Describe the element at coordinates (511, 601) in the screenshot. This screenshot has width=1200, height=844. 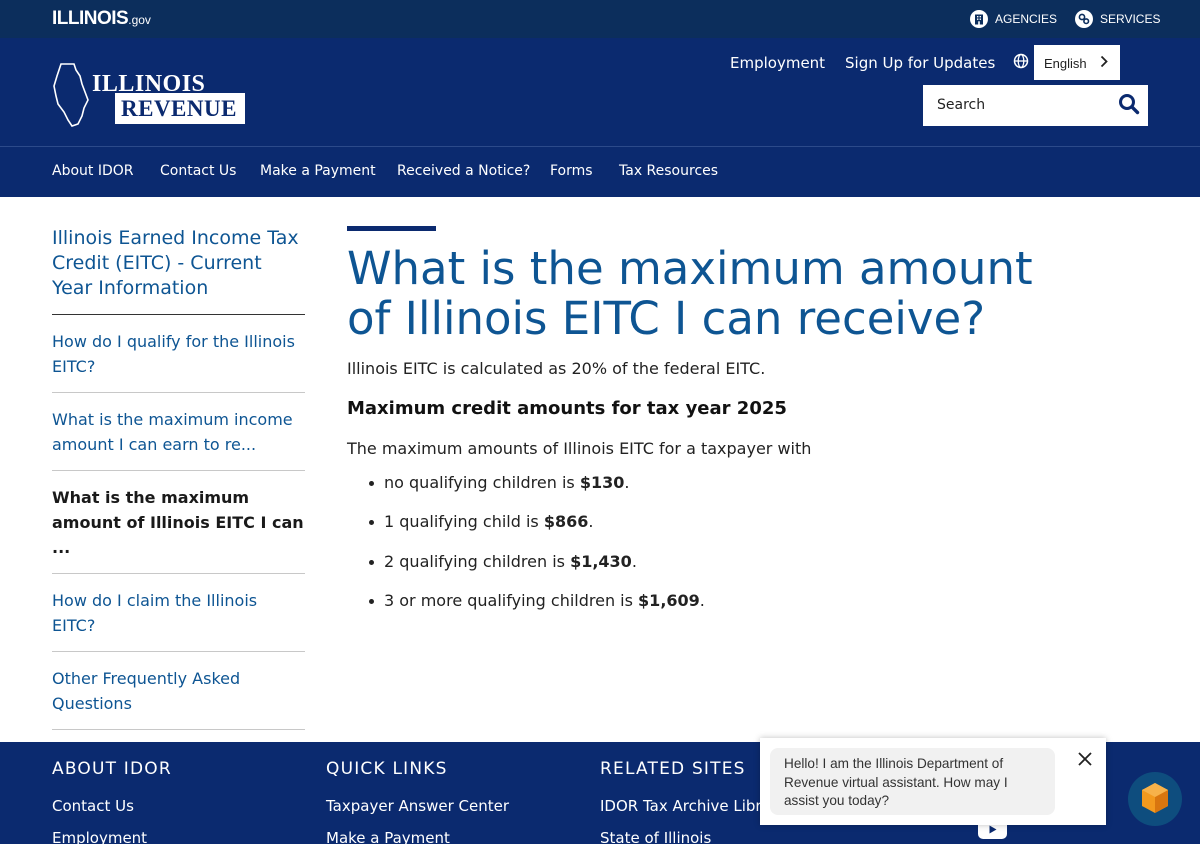
I see `list-item-text: 3 or more qualifying children is` at that location.